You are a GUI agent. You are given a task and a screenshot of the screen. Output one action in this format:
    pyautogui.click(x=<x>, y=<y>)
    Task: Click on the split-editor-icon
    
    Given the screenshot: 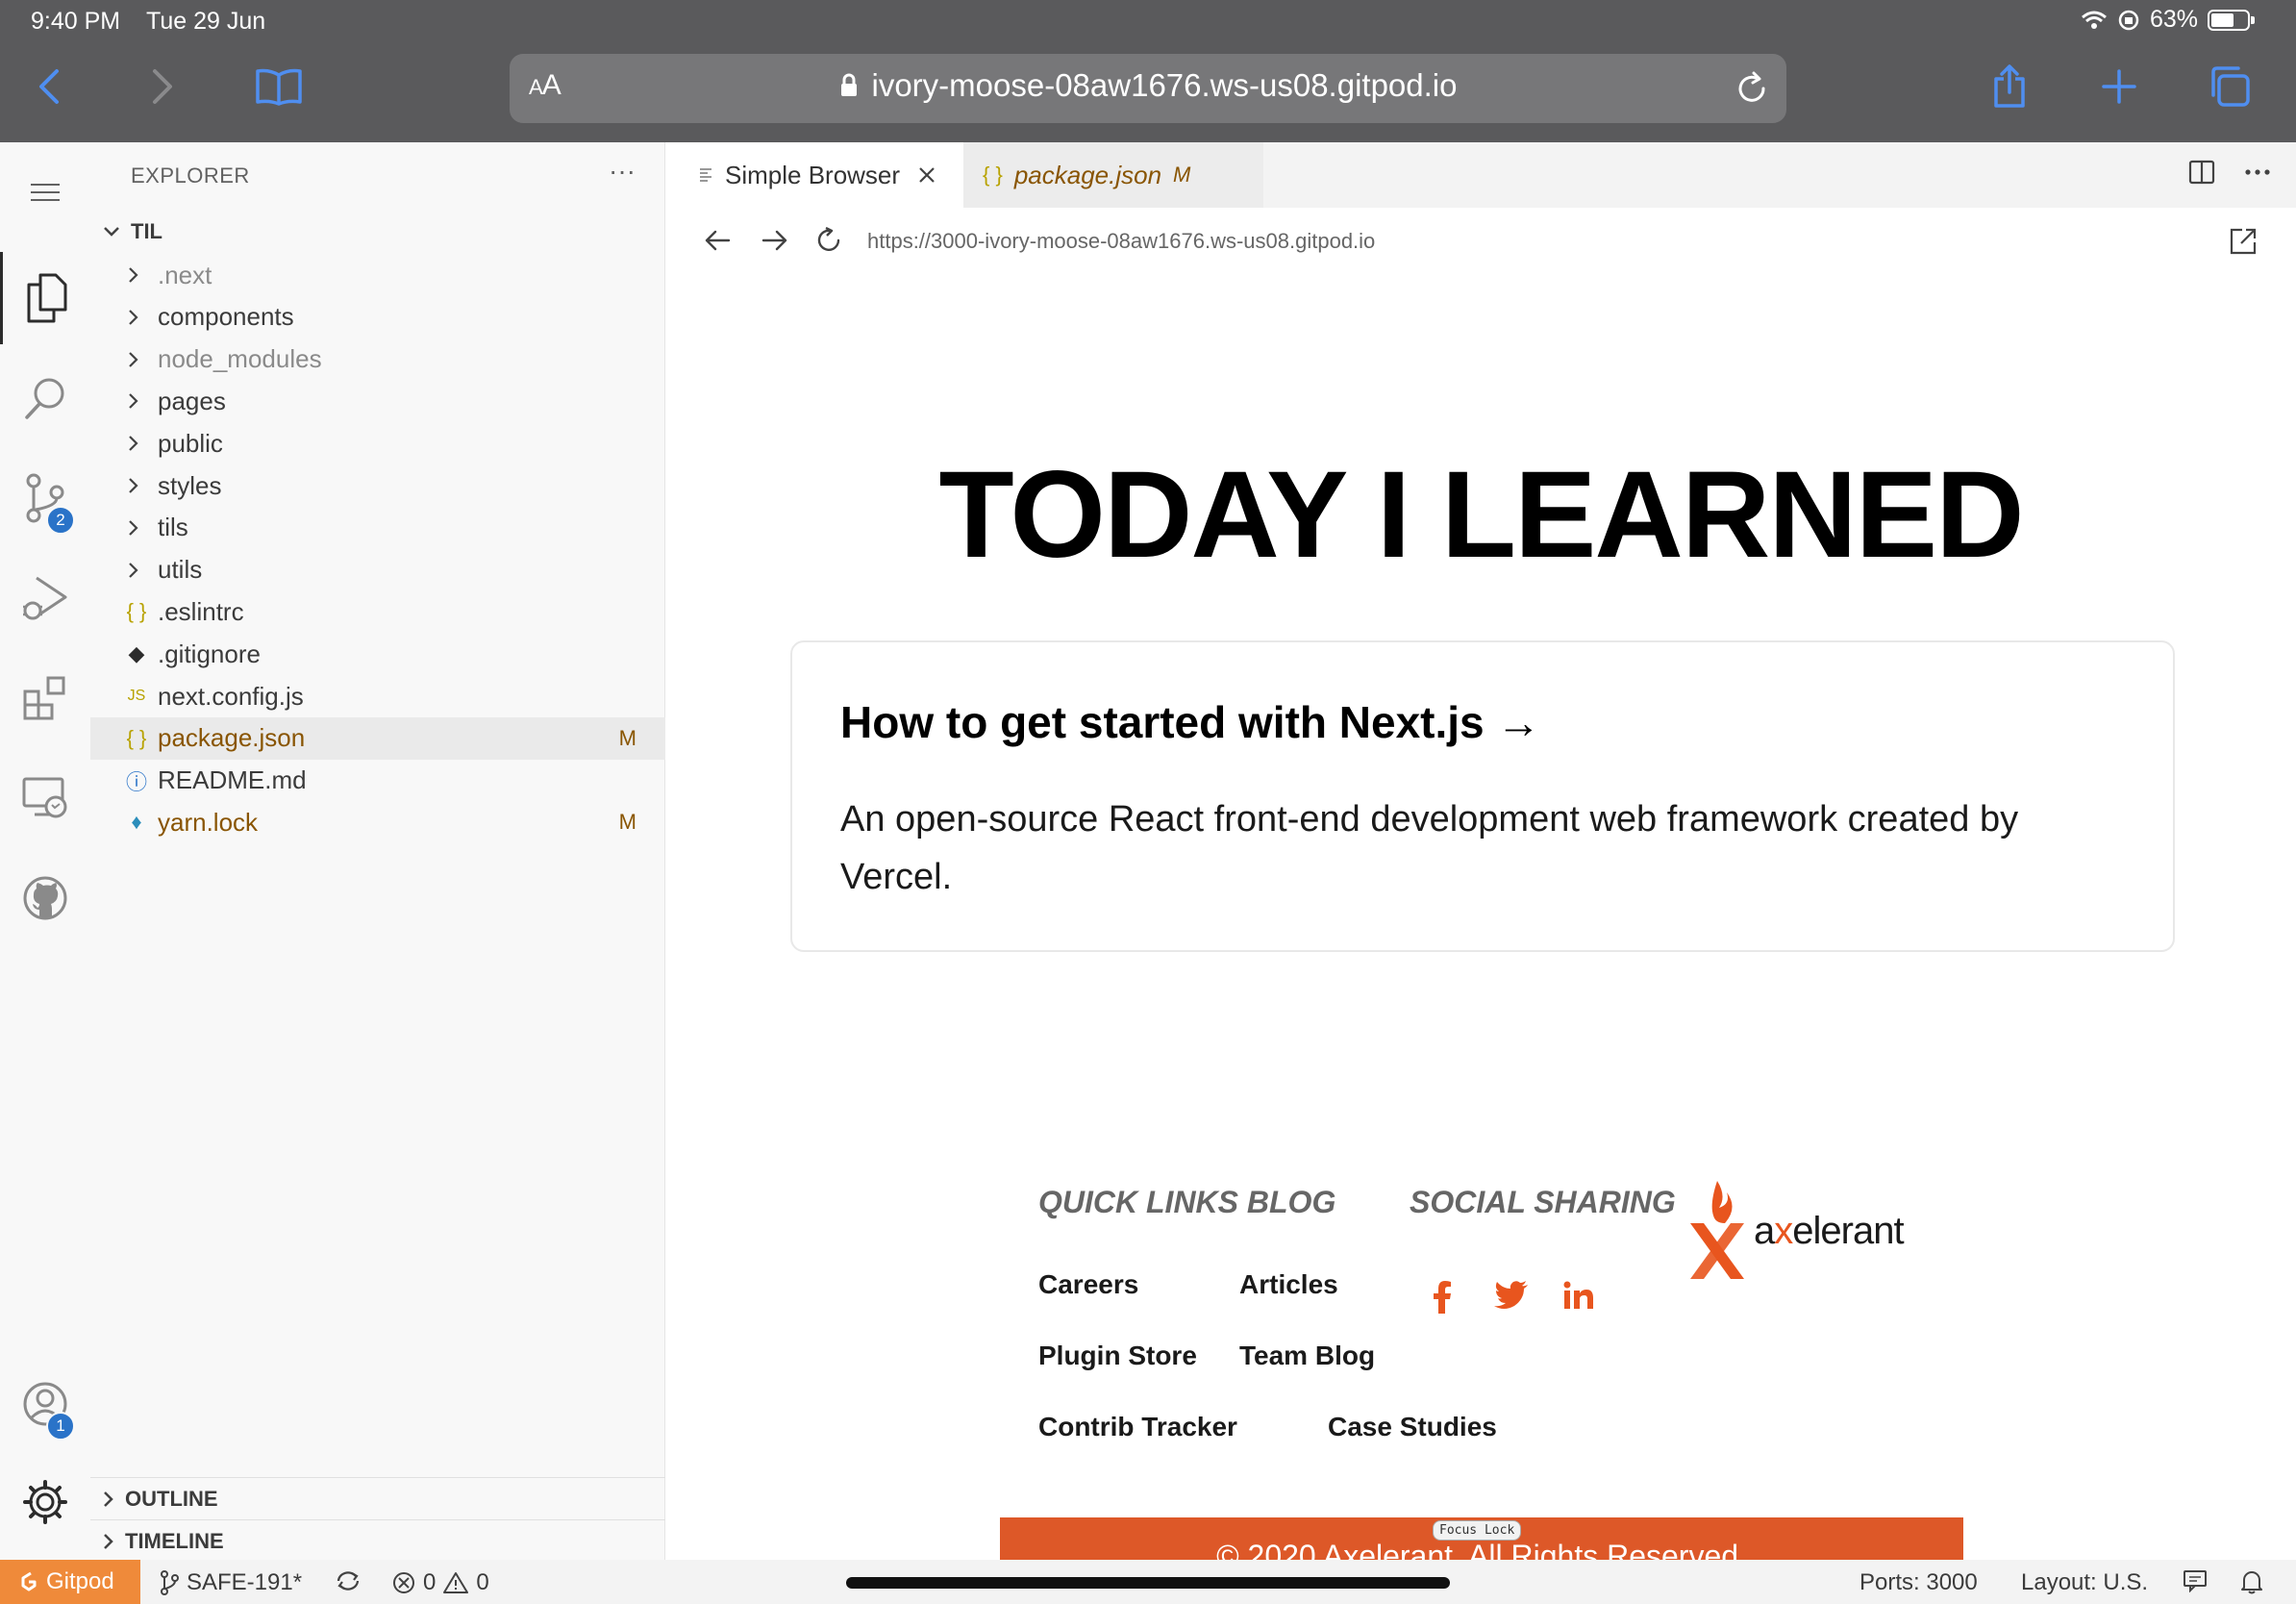 What is the action you would take?
    pyautogui.click(x=2201, y=172)
    